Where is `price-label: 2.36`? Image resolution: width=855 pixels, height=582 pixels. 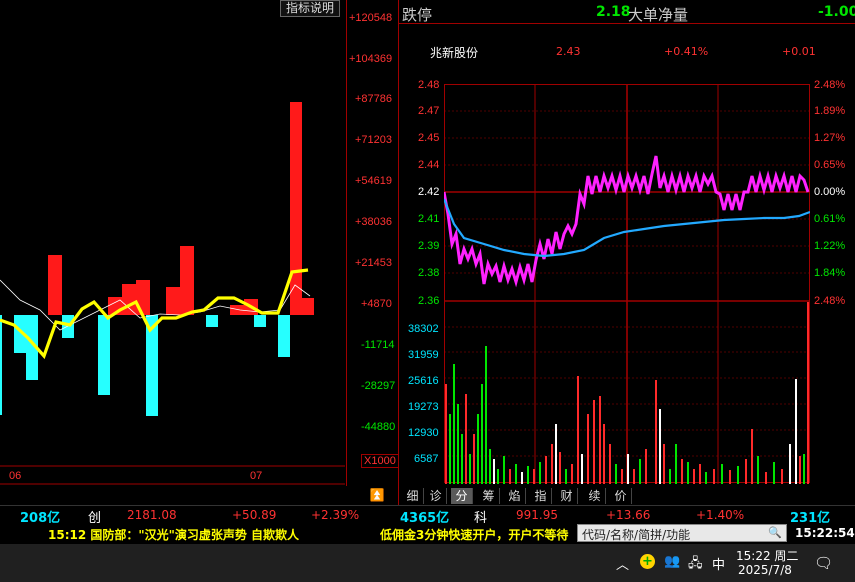
price-label: 2.36 is located at coordinates (429, 301).